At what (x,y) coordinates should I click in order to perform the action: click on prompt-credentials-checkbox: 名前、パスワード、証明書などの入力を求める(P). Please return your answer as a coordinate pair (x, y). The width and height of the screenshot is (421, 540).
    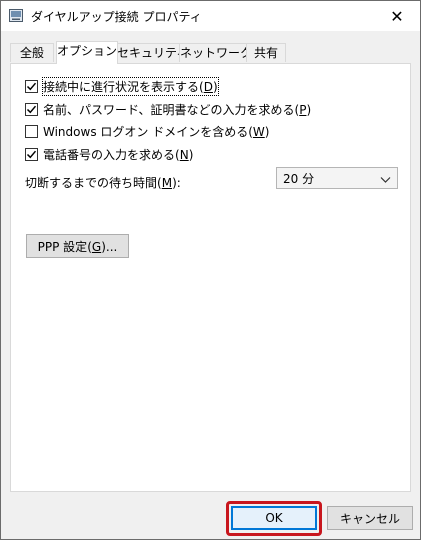
    Looking at the image, I should click on (168, 109).